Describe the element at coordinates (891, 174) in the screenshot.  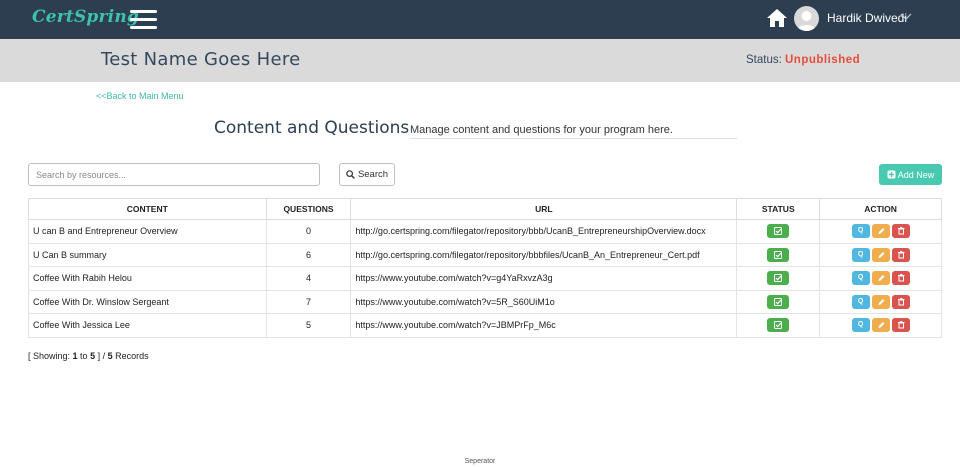
I see `plus-square-icon` at that location.